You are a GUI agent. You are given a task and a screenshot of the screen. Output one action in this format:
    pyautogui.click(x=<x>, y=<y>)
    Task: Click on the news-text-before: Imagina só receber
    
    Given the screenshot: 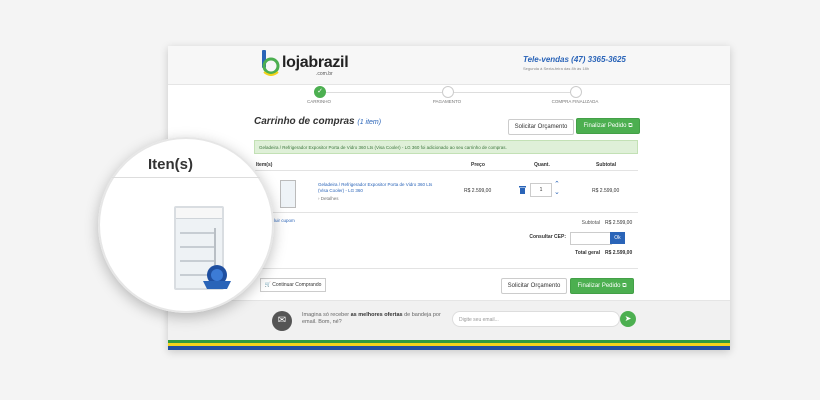 What is the action you would take?
    pyautogui.click(x=326, y=315)
    